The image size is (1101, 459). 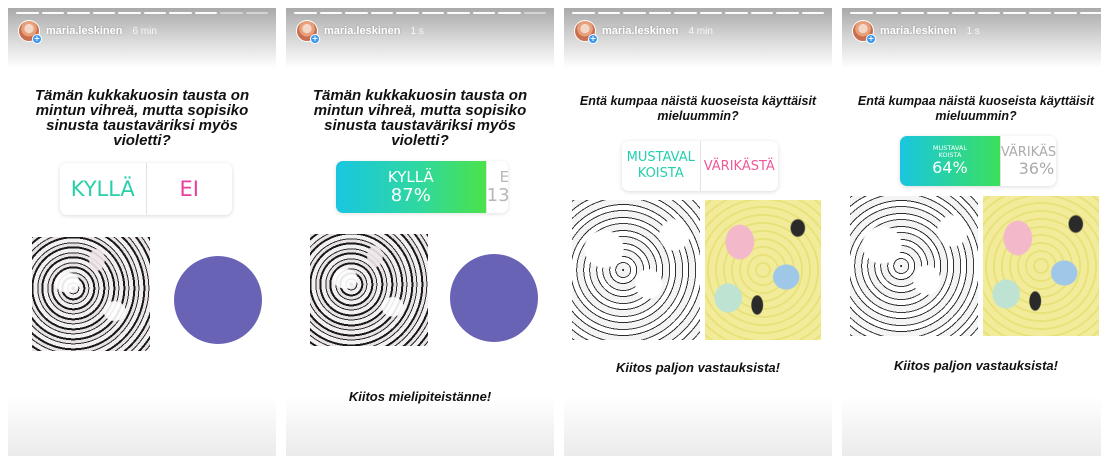 I want to click on story-header: + maria.leskinen 6 min, so click(x=87, y=32).